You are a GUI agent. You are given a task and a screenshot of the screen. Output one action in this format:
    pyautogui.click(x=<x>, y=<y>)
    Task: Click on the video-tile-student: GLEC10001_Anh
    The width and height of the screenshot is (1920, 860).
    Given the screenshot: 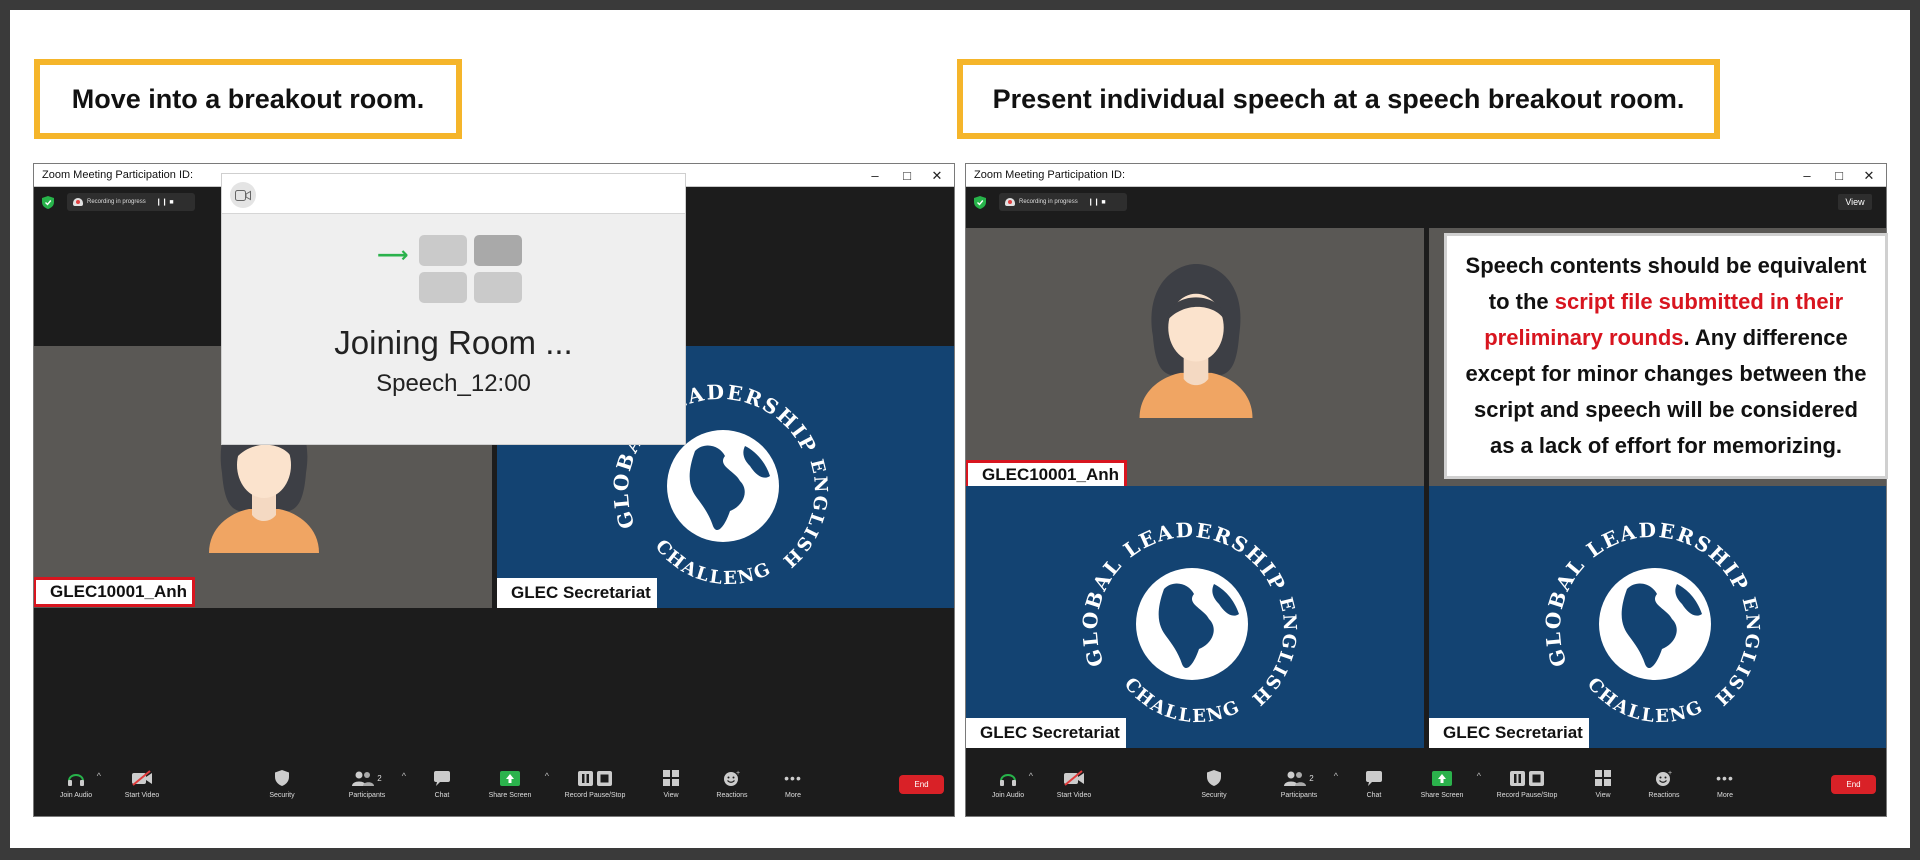 What is the action you would take?
    pyautogui.click(x=1195, y=359)
    